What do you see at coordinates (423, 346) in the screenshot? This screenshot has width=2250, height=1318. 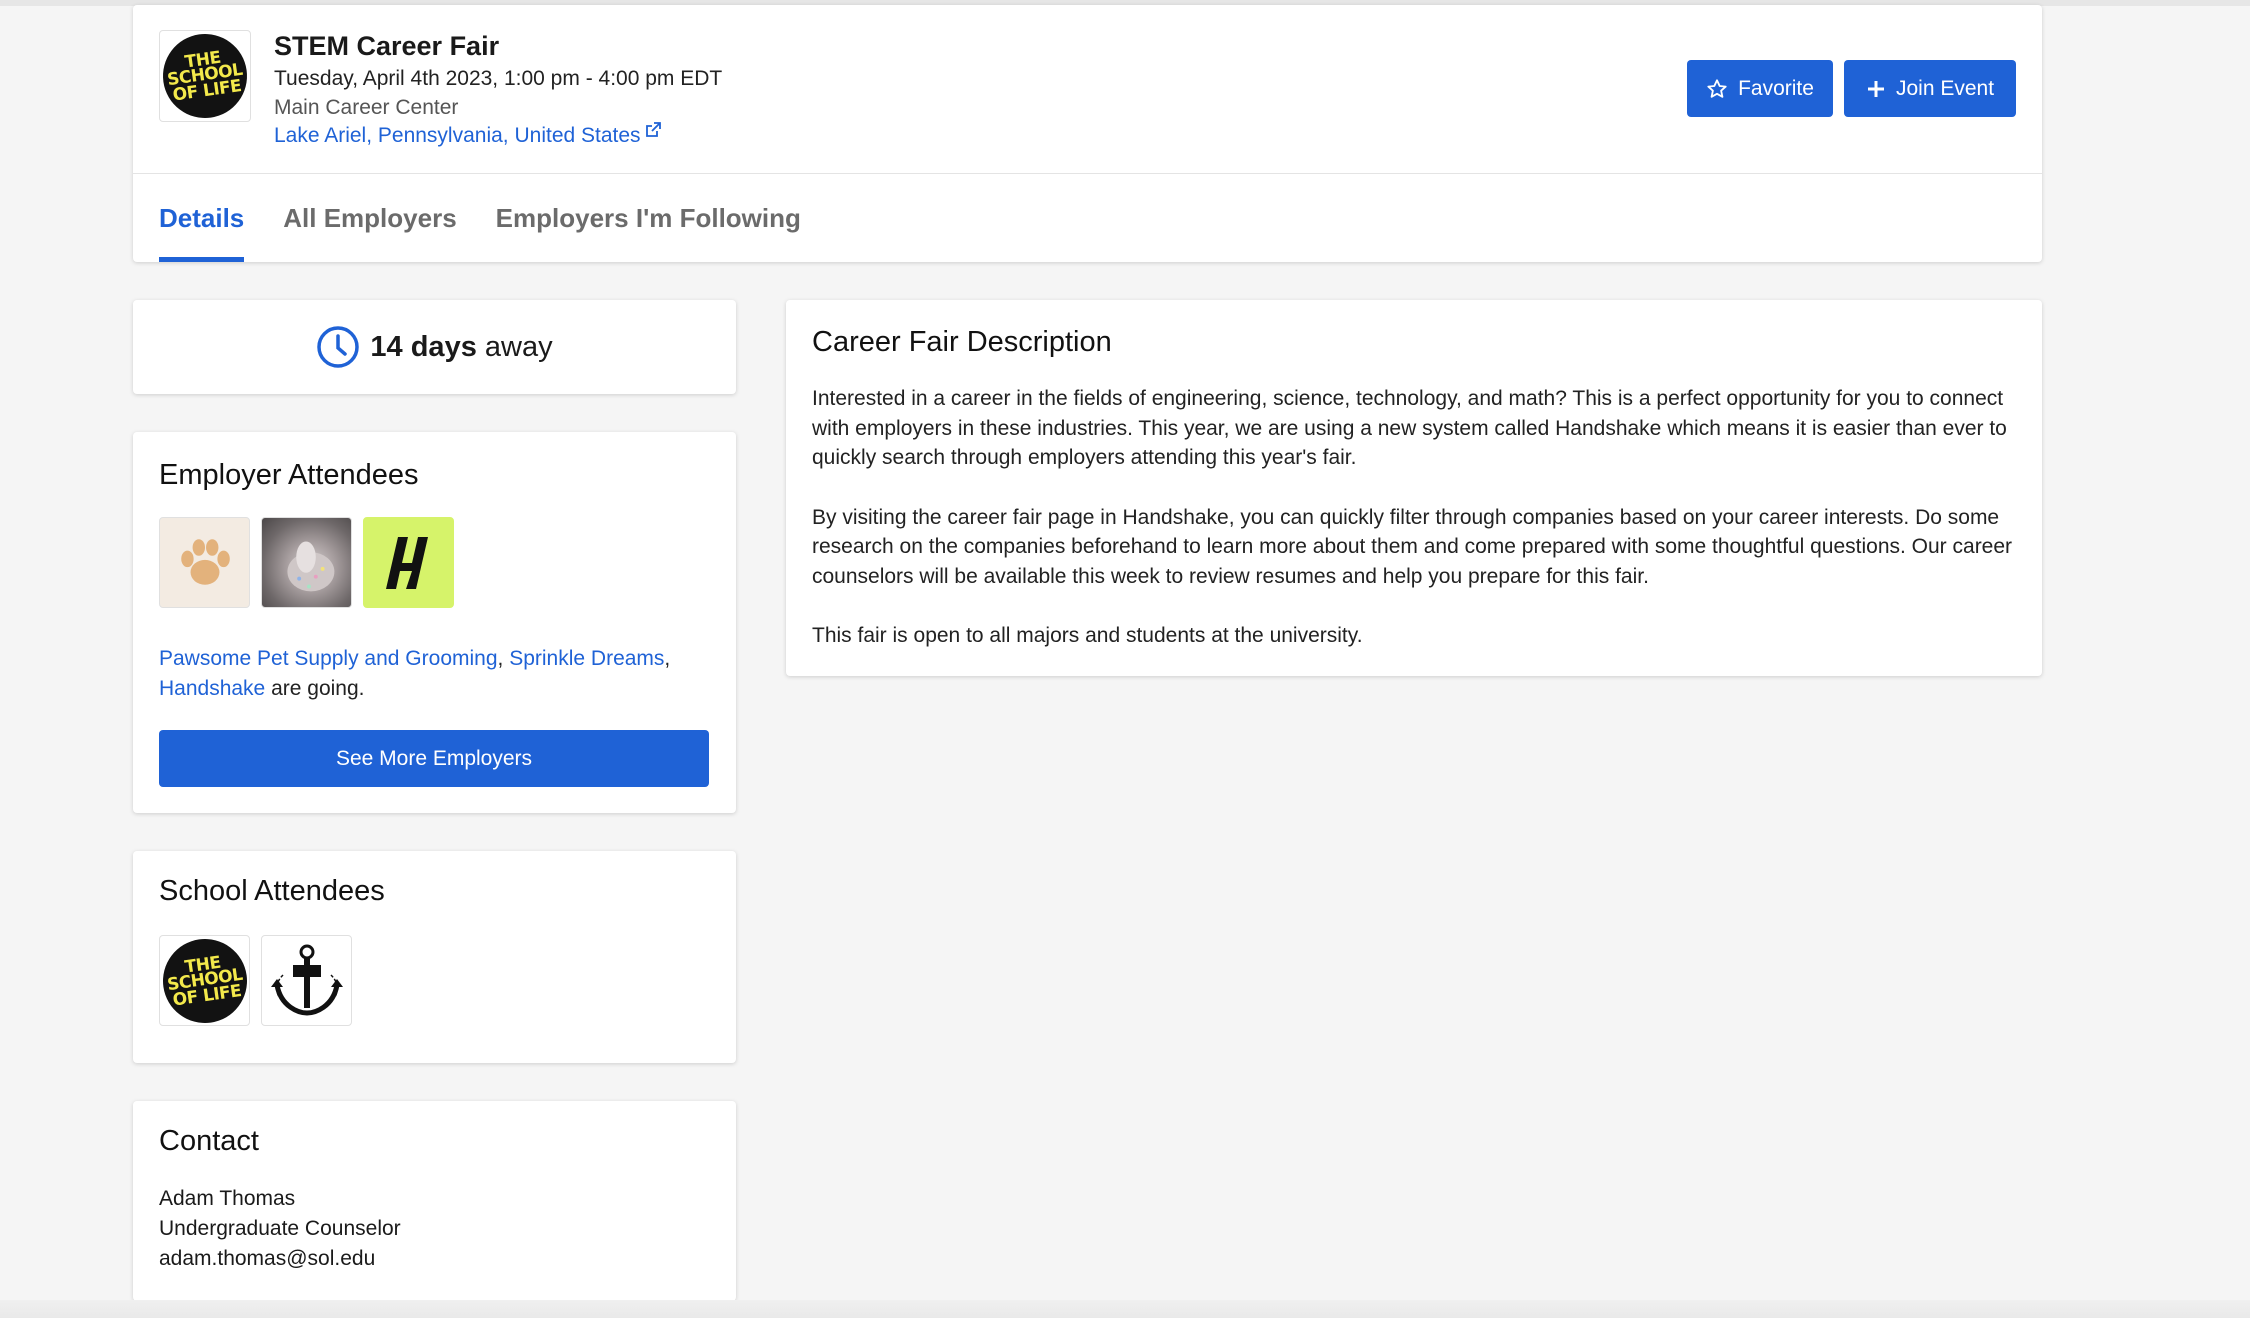 I see `countdown-number: 14 days` at bounding box center [423, 346].